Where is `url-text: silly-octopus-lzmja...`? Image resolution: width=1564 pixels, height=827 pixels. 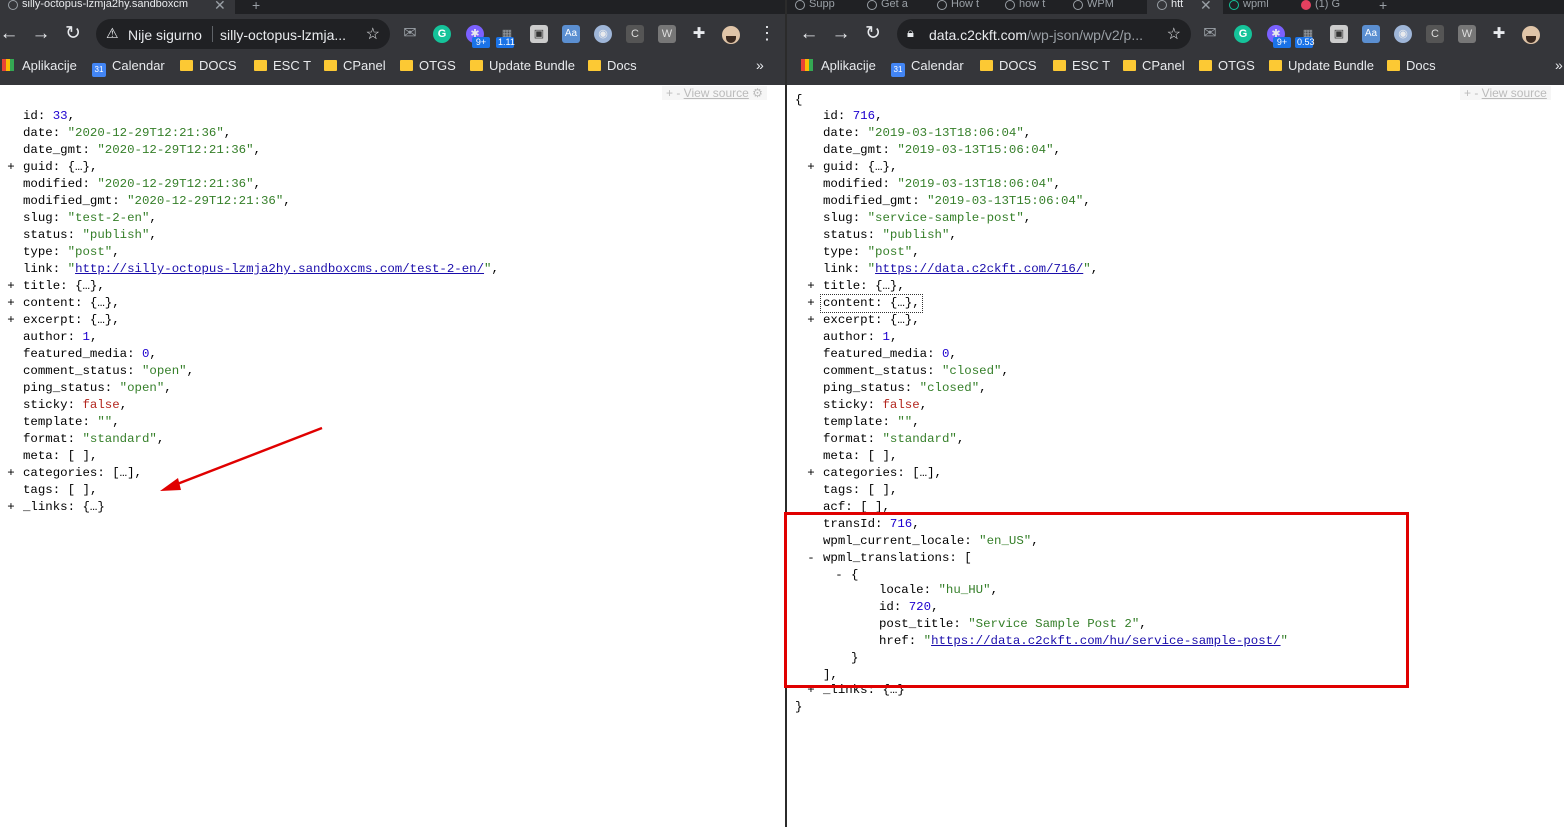
url-text: silly-octopus-lzmja... is located at coordinates (283, 35).